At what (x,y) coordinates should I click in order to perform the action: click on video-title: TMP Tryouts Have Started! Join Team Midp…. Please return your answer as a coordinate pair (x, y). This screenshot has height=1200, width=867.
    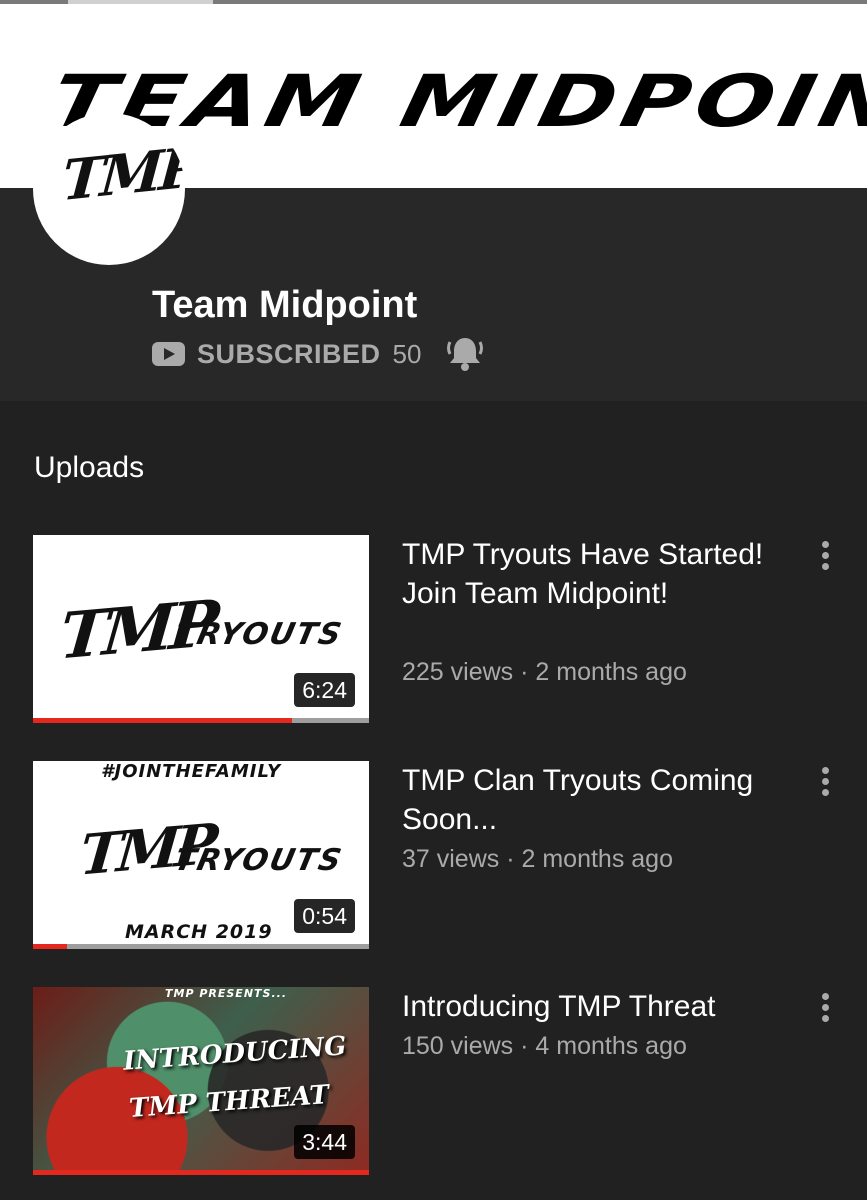
    Looking at the image, I should click on (602, 574).